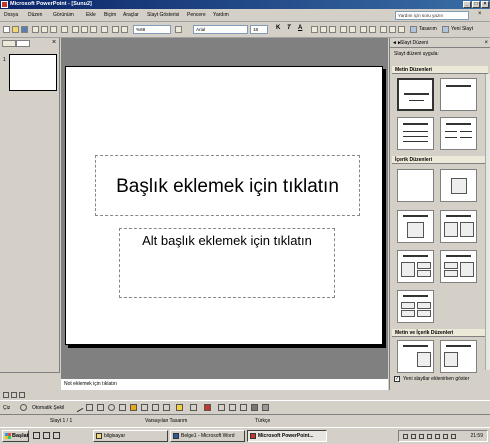 This screenshot has width=490, height=444. Describe the element at coordinates (415, 185) in the screenshot. I see `layout-blank` at that location.